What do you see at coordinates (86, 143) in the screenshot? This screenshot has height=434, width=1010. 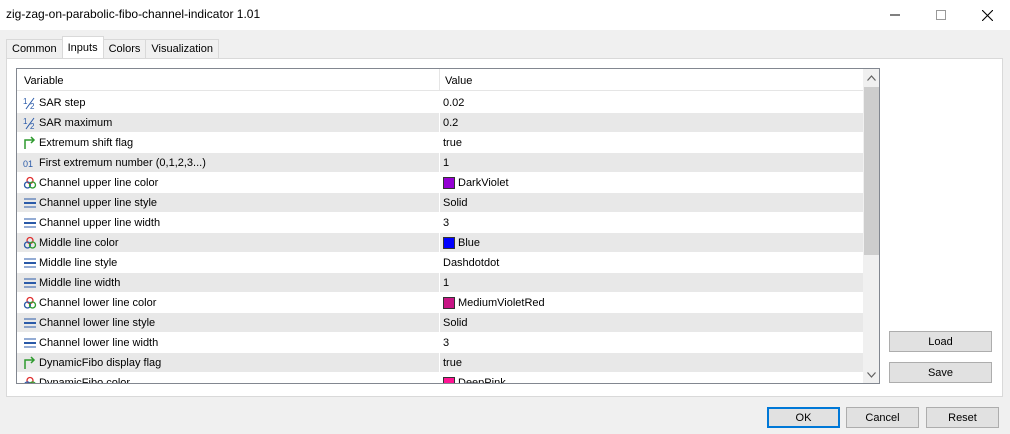 I see `variable-name: Extremum shift flag` at bounding box center [86, 143].